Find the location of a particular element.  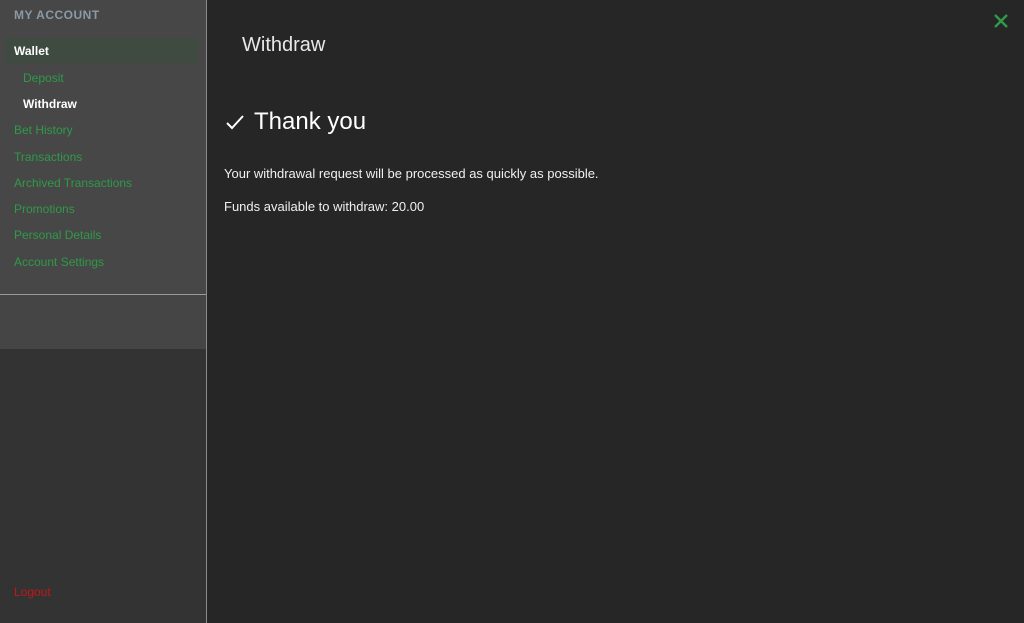

sidebar-title: MY ACCOUNT is located at coordinates (57, 15).